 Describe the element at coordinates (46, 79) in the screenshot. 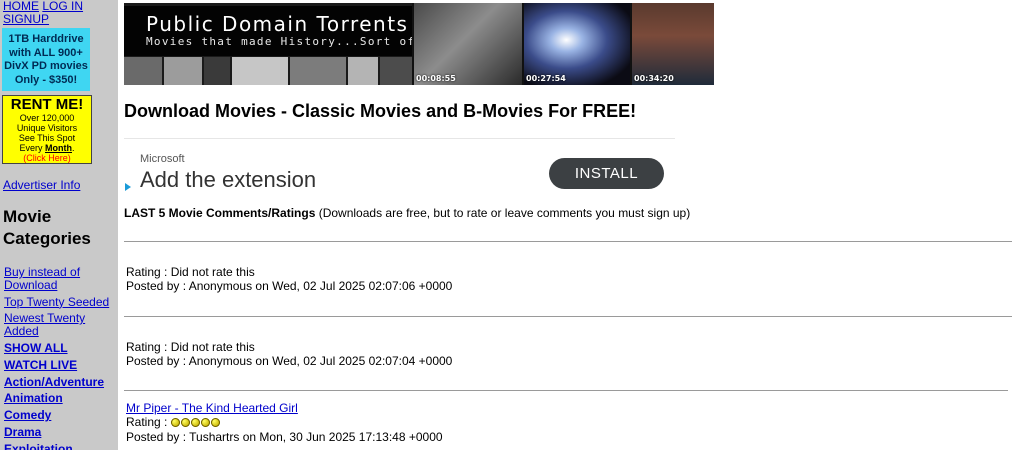

I see `promo-line: Only - $350!` at that location.